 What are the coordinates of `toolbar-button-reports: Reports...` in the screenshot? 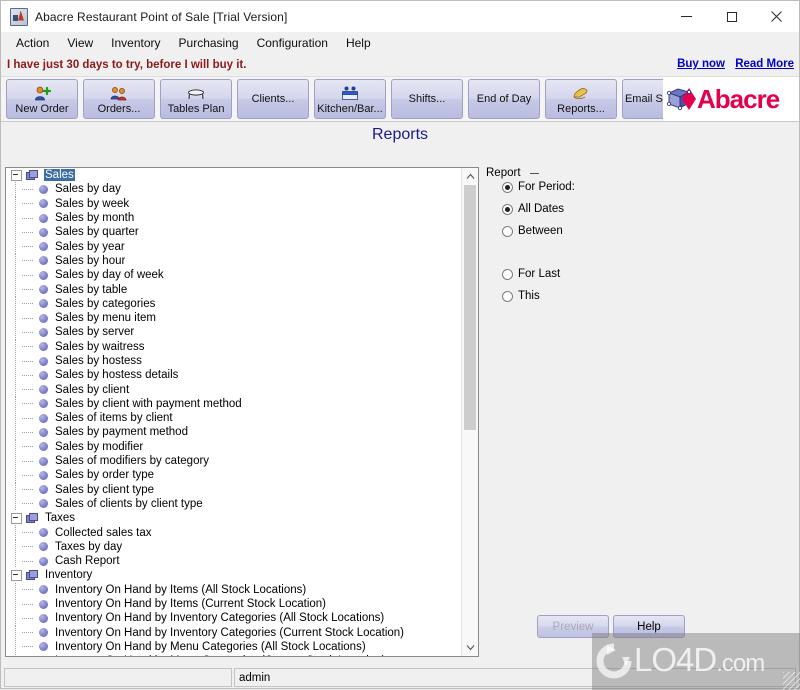 It's located at (581, 99).